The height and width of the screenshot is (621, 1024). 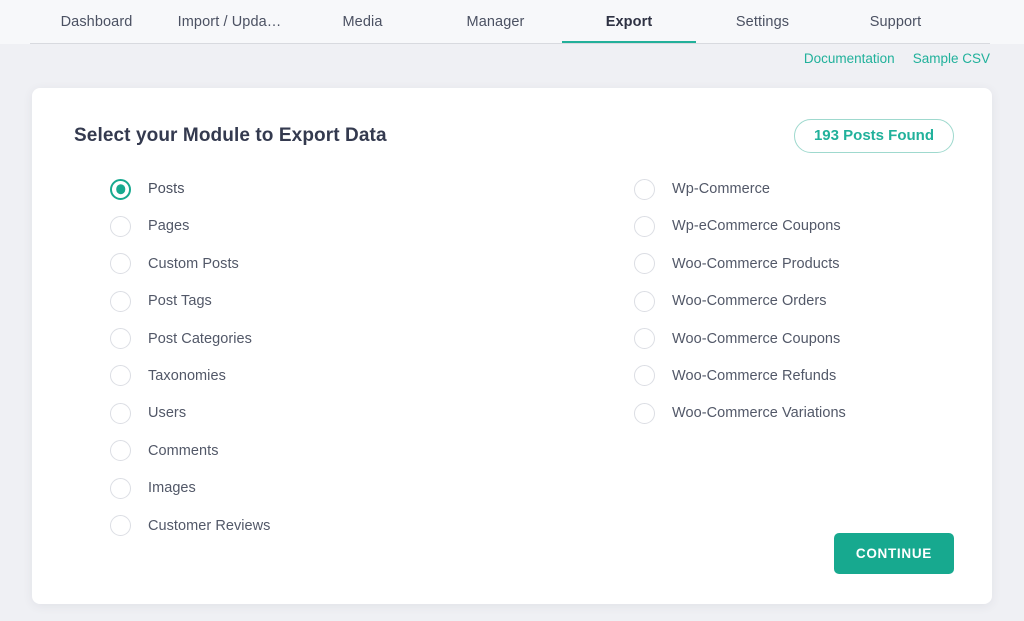 I want to click on tab-label: Dashboard, so click(x=96, y=22).